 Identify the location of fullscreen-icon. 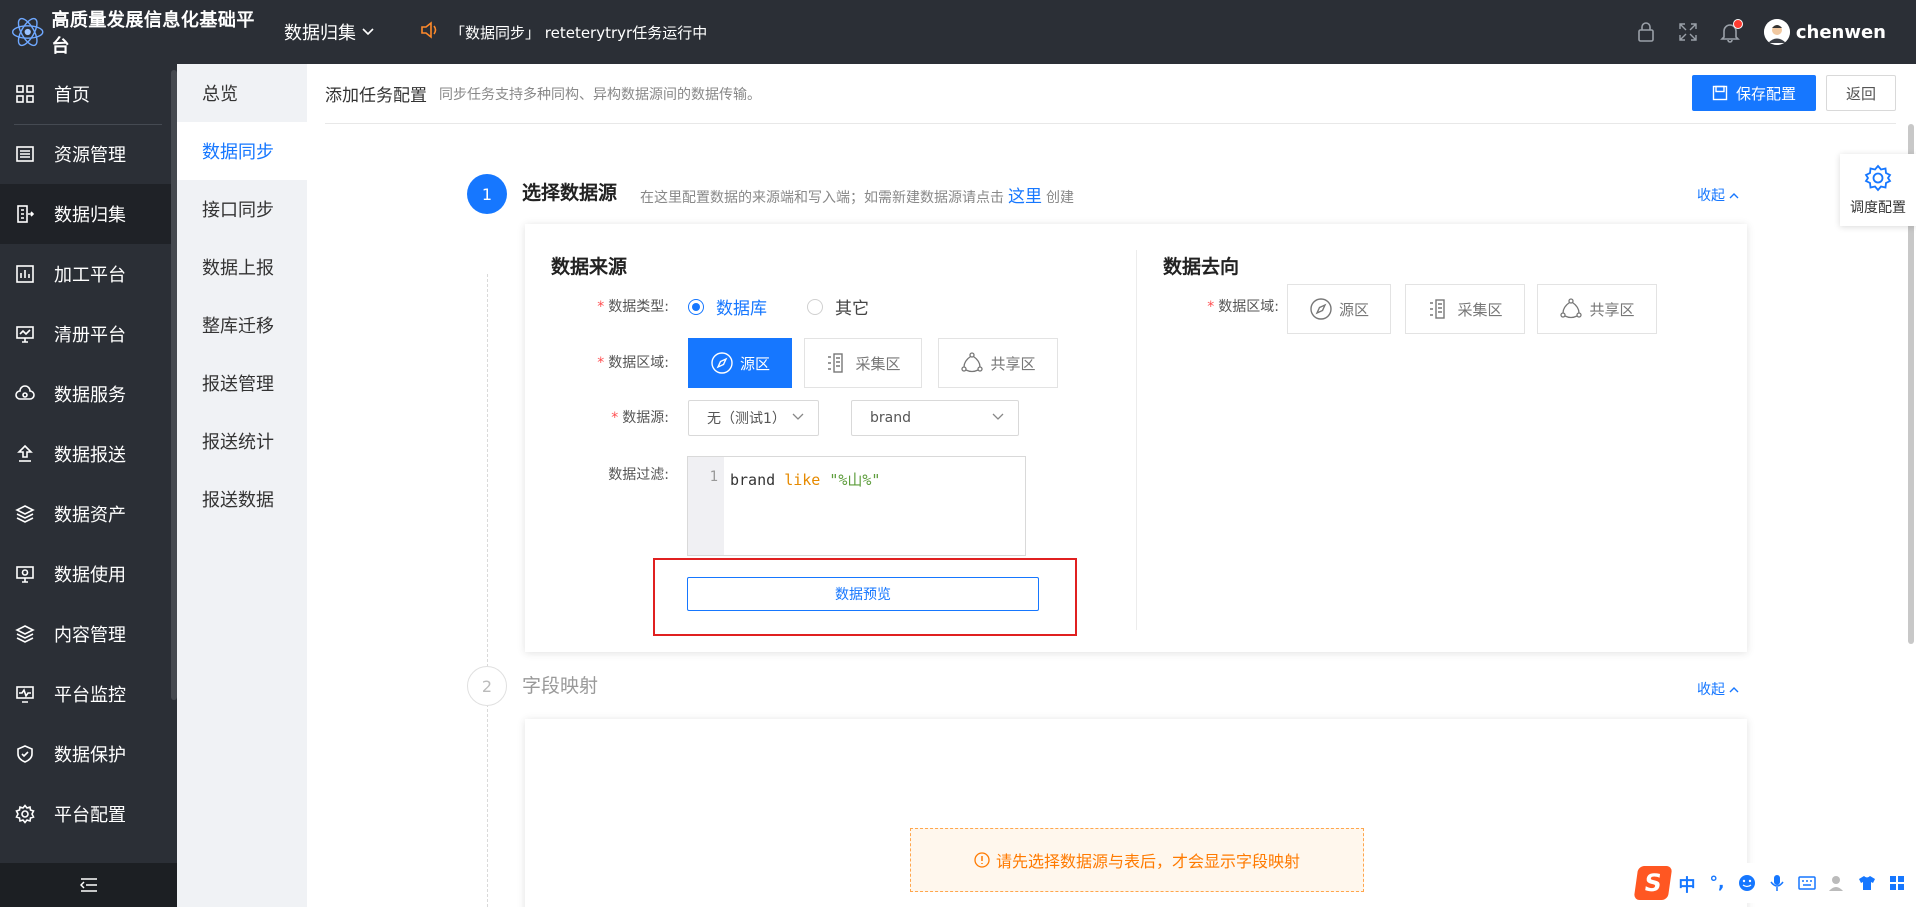
(1688, 32).